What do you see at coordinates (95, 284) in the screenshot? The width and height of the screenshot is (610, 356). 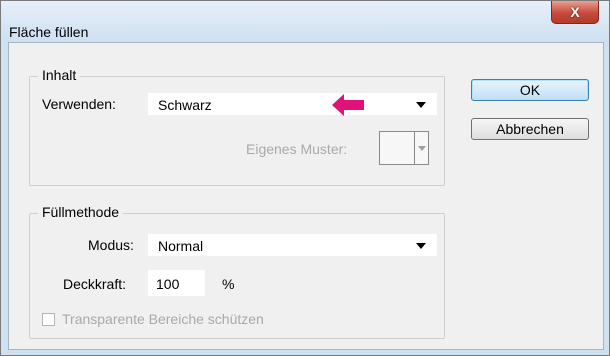 I see `opacity-label: Deckkraft:` at bounding box center [95, 284].